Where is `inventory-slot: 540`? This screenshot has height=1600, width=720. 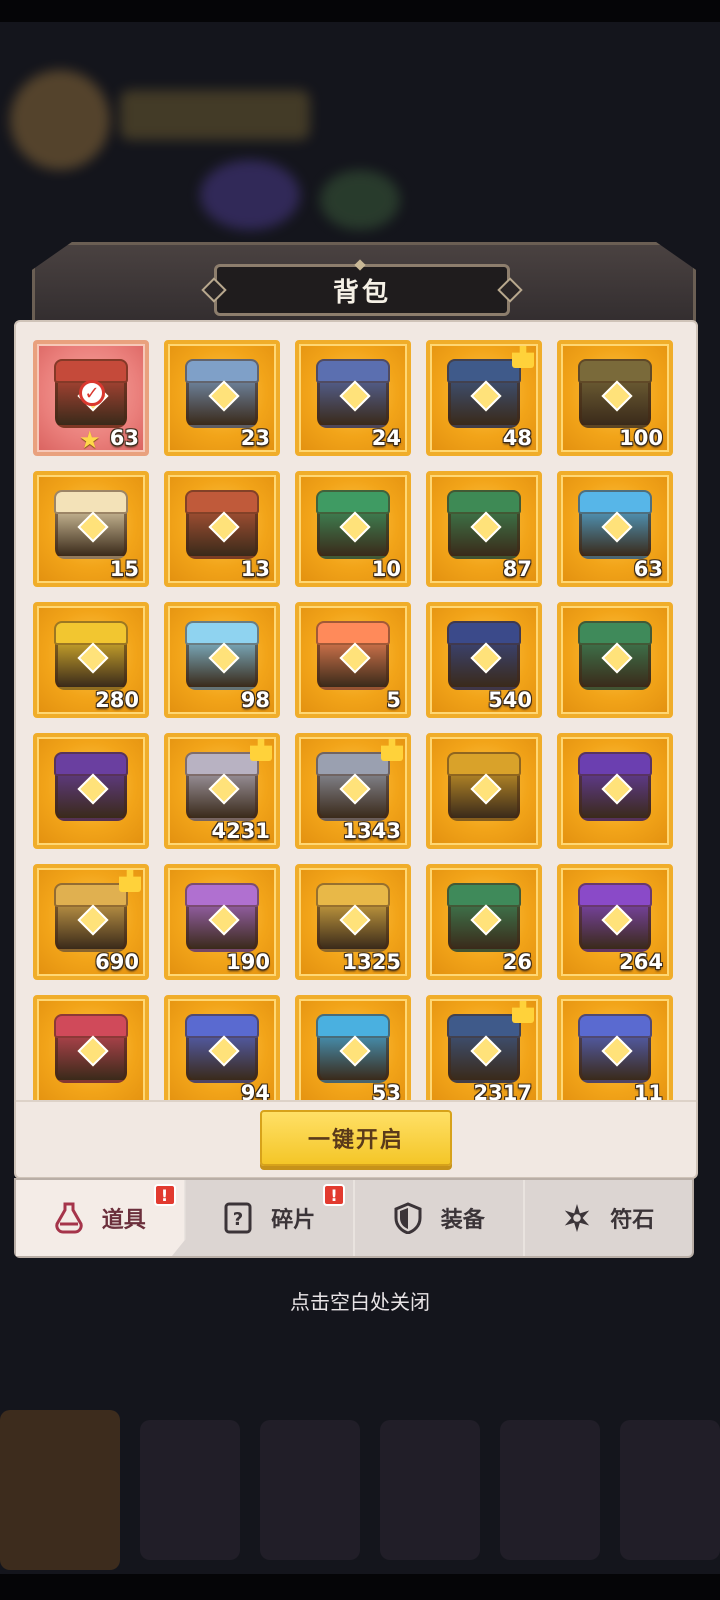 inventory-slot: 540 is located at coordinates (484, 660).